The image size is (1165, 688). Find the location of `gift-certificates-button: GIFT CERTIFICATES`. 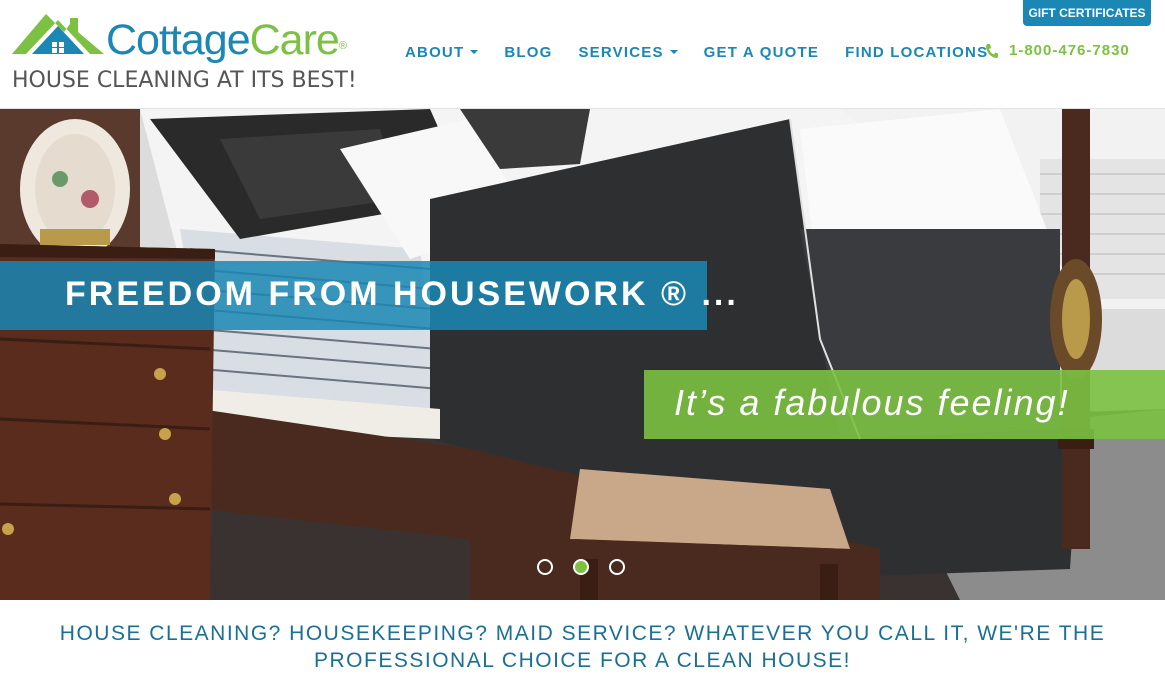

gift-certificates-button: GIFT CERTIFICATES is located at coordinates (1087, 13).